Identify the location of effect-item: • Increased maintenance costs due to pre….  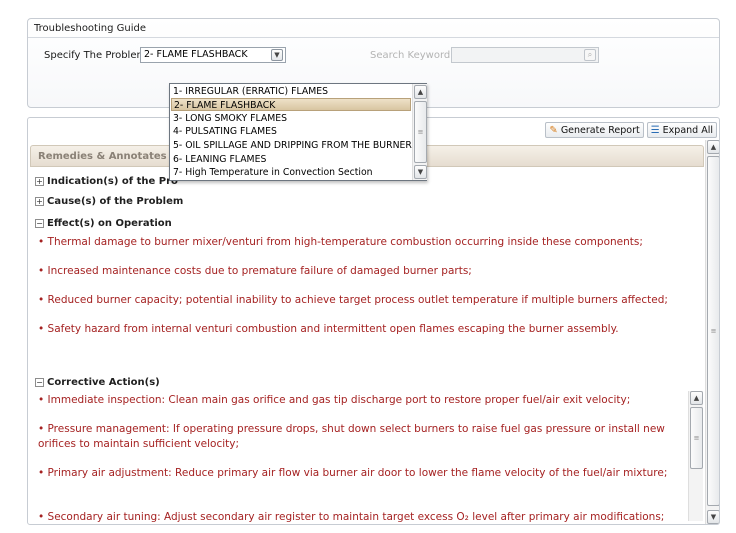
(255, 271).